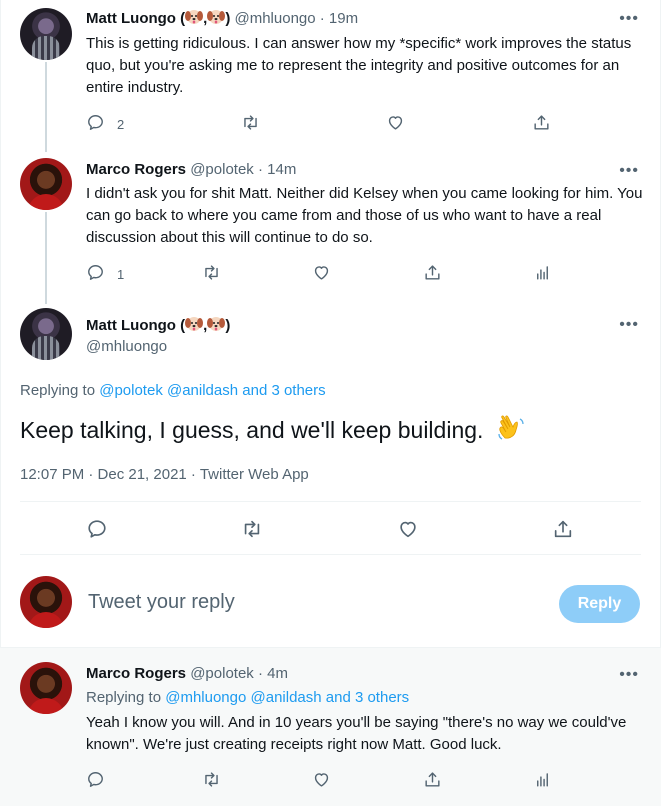  I want to click on tweet-reply-input: Tweet your reply, so click(161, 602).